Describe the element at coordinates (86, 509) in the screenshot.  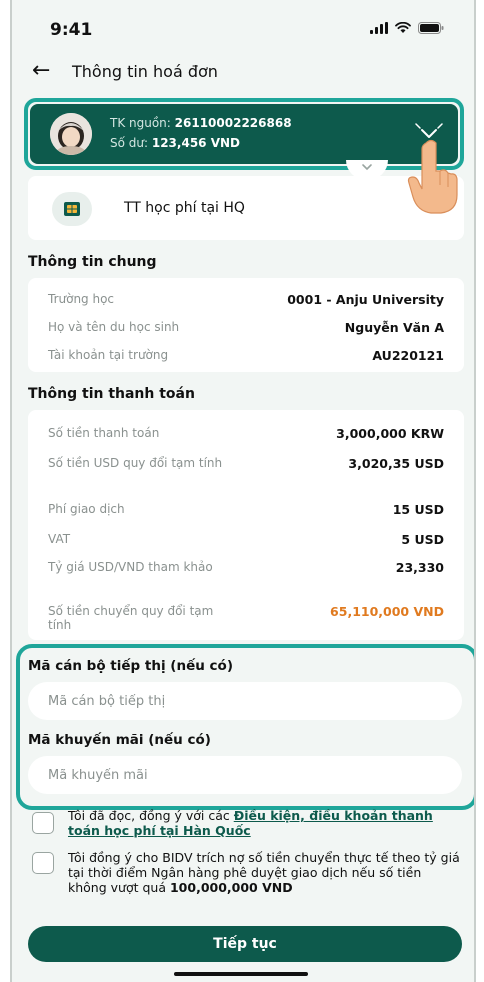
I see `transaction-fee-label: Phí giao dịch` at that location.